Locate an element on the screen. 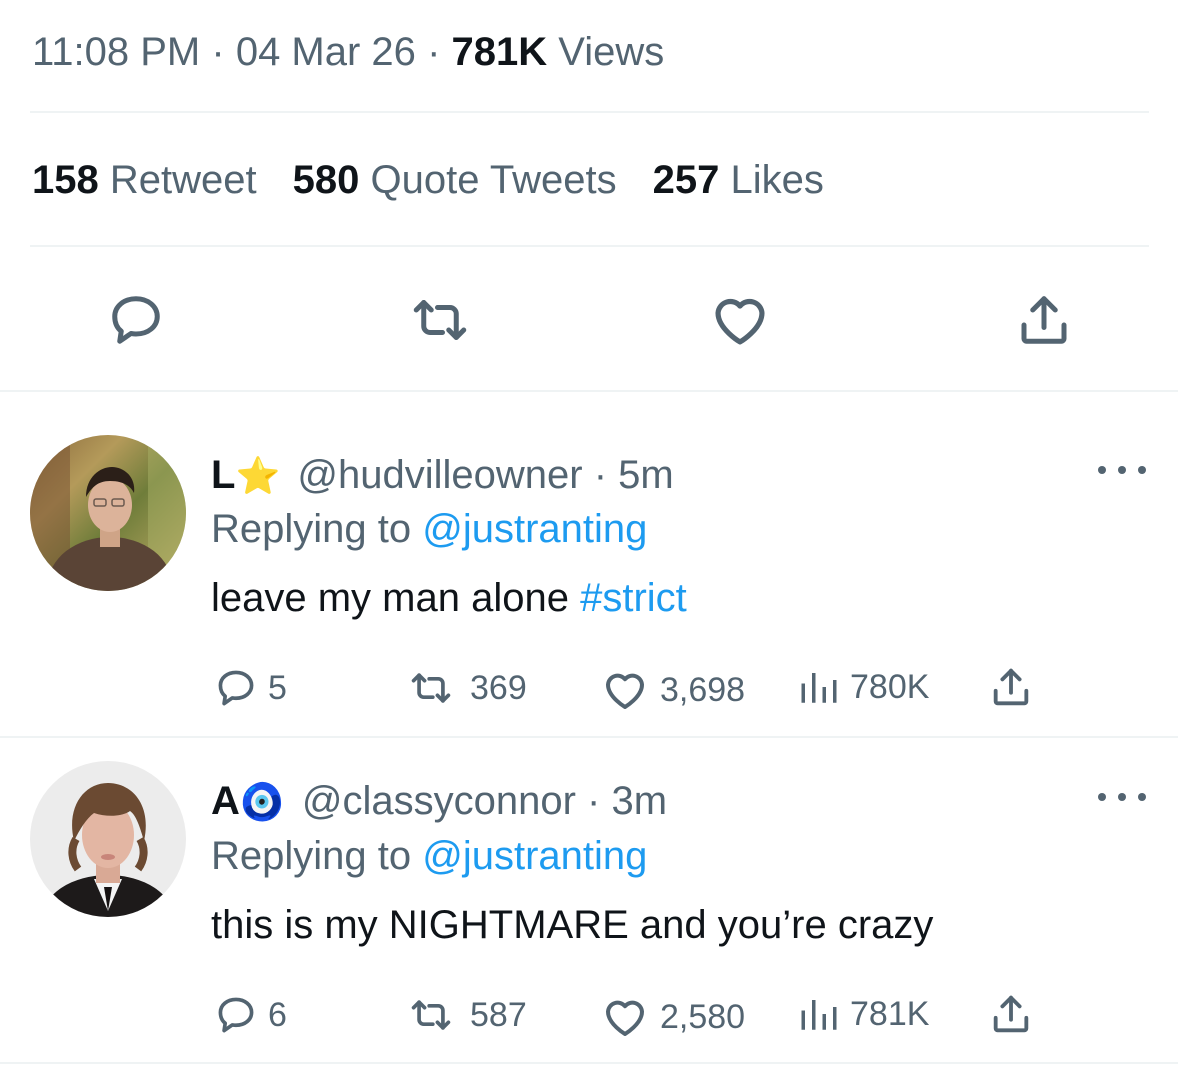  retweets-stat: 158 Retweet is located at coordinates (144, 180).